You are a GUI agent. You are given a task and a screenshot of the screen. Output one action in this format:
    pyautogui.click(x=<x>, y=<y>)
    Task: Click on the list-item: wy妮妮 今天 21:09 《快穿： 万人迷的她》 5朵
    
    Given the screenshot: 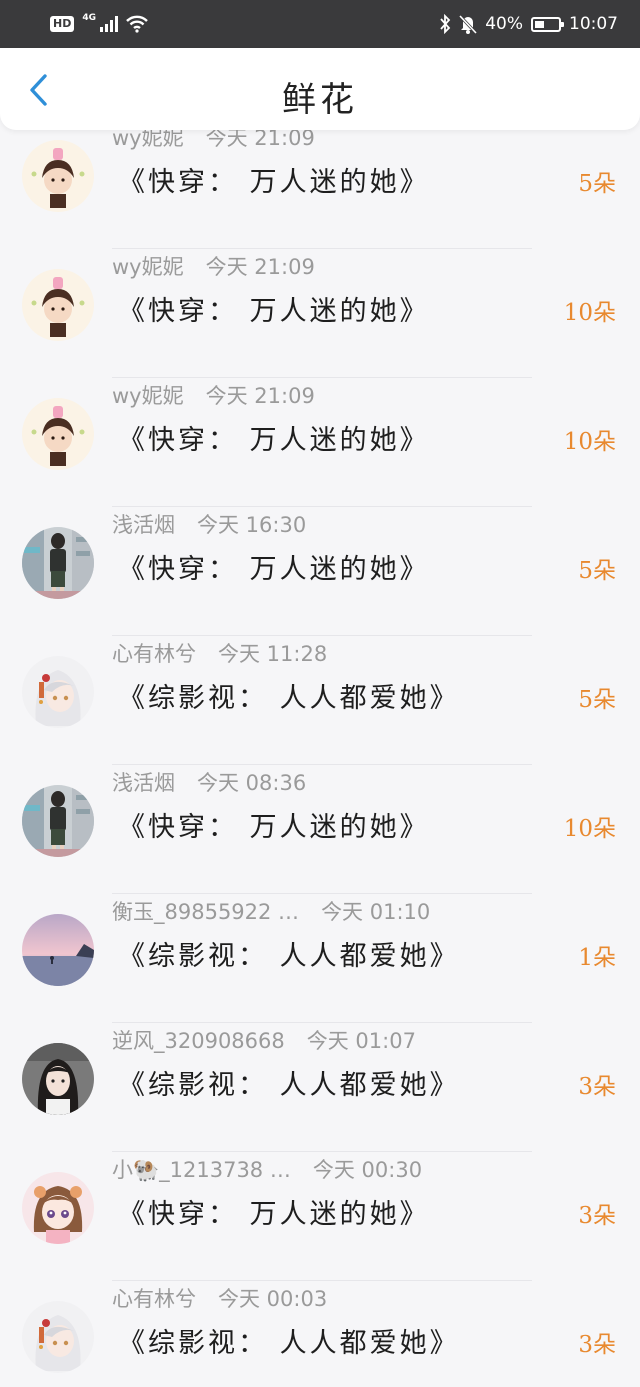 What is the action you would take?
    pyautogui.click(x=320, y=189)
    